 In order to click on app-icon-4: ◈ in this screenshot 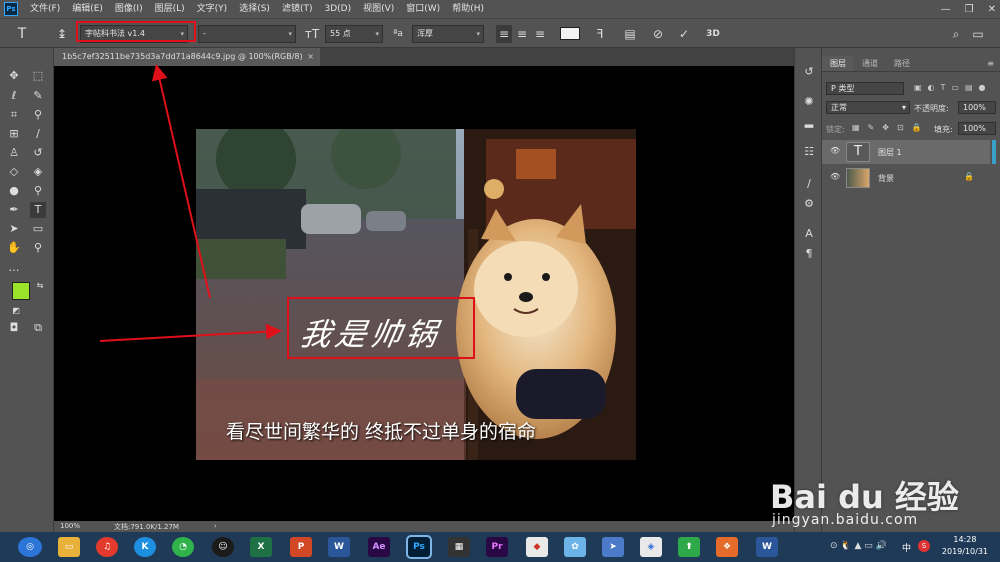, I will do `click(651, 547)`.